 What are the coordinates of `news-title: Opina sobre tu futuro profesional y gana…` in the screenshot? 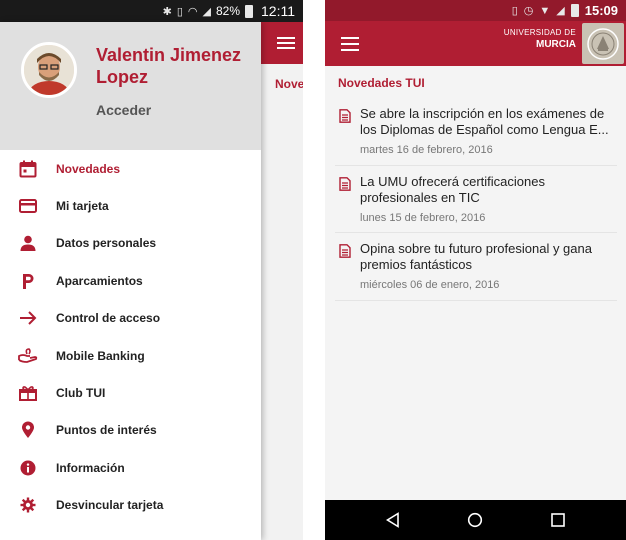 It's located at (476, 256).